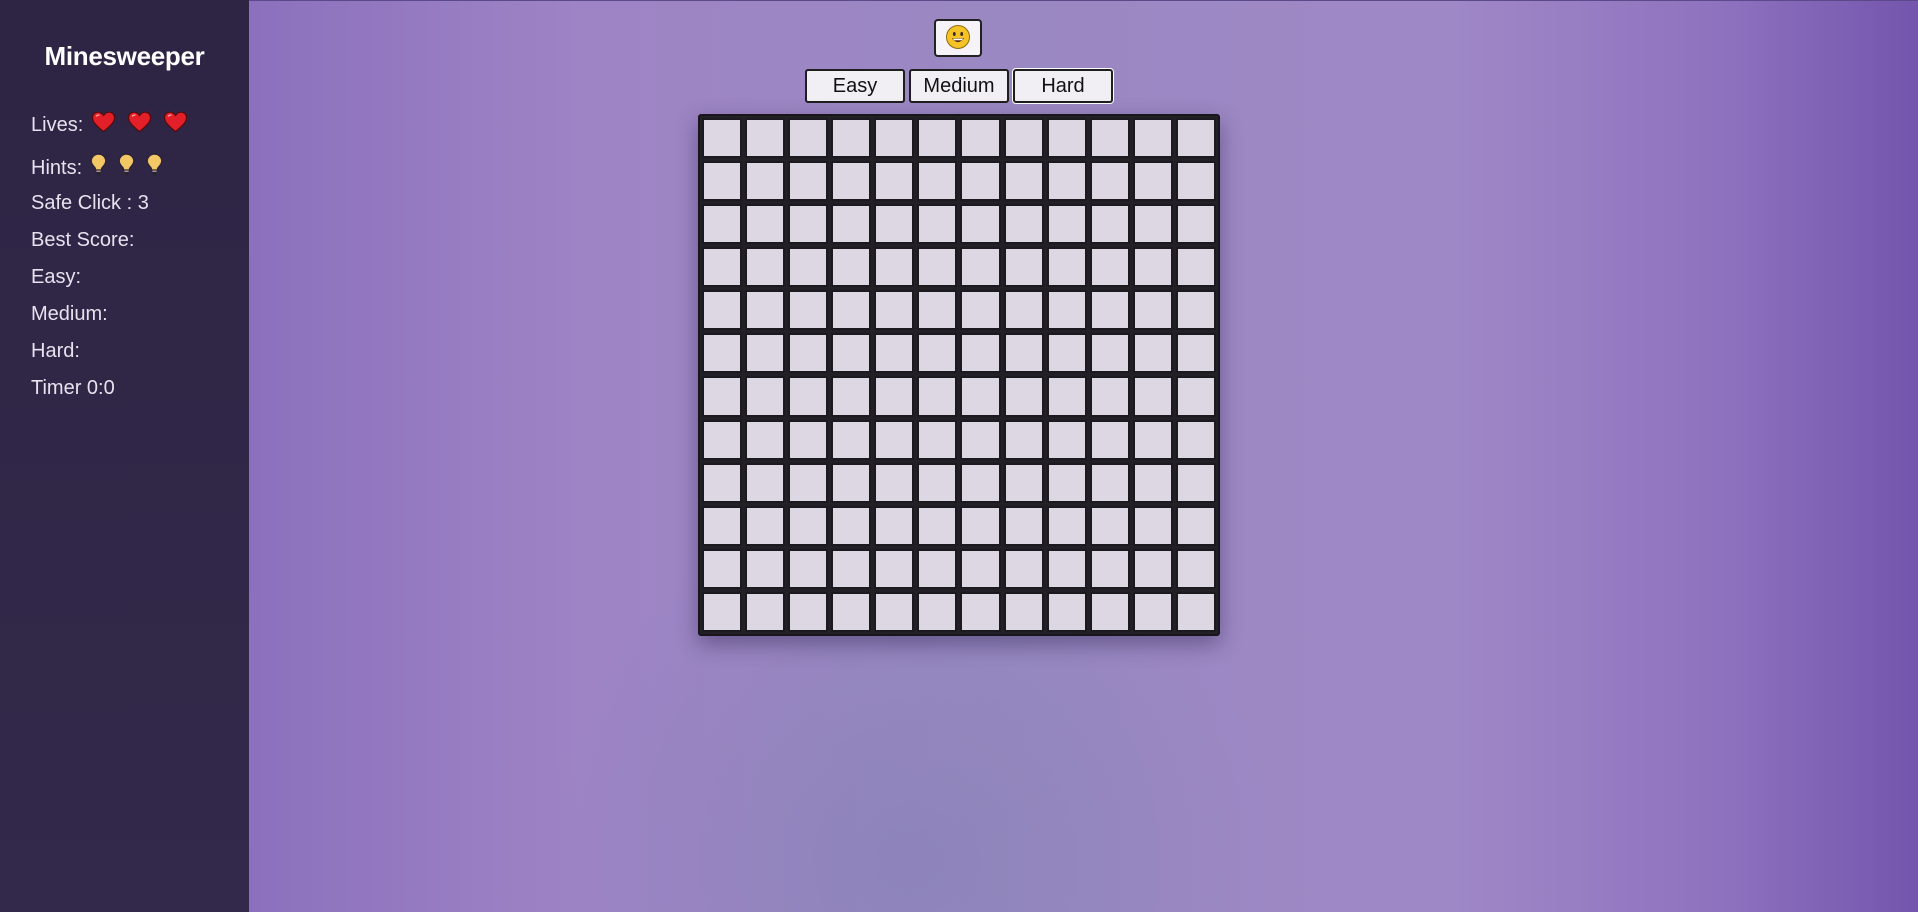 The height and width of the screenshot is (912, 1918). Describe the element at coordinates (958, 38) in the screenshot. I see `reset-button` at that location.